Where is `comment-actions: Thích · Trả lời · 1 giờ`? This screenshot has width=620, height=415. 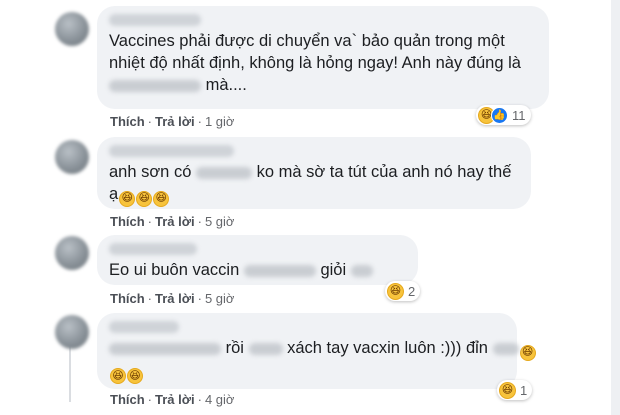
comment-actions: Thích · Trả lời · 1 giờ is located at coordinates (172, 121).